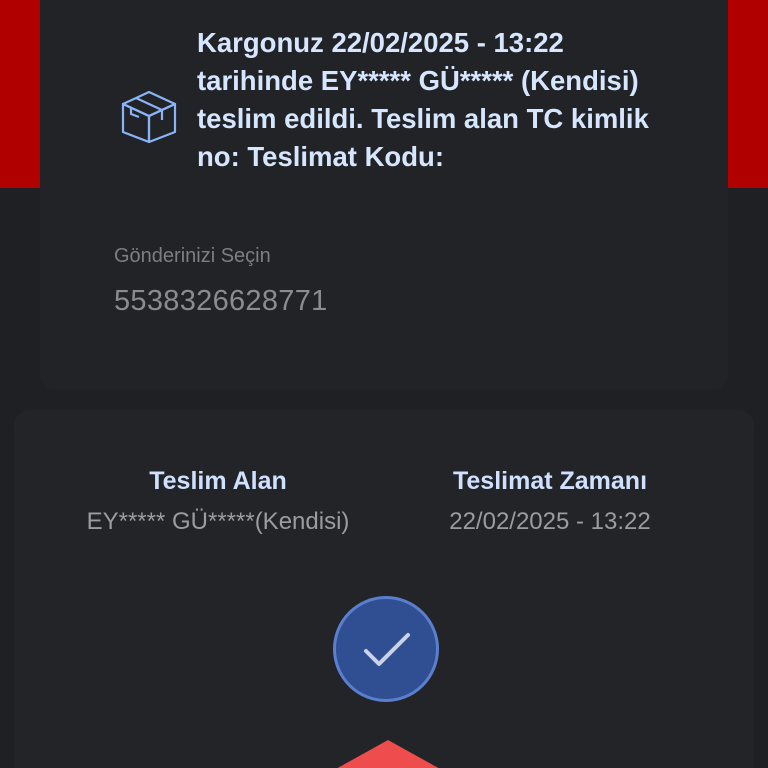  Describe the element at coordinates (218, 481) in the screenshot. I see `receiver-title: Teslim Alan` at that location.